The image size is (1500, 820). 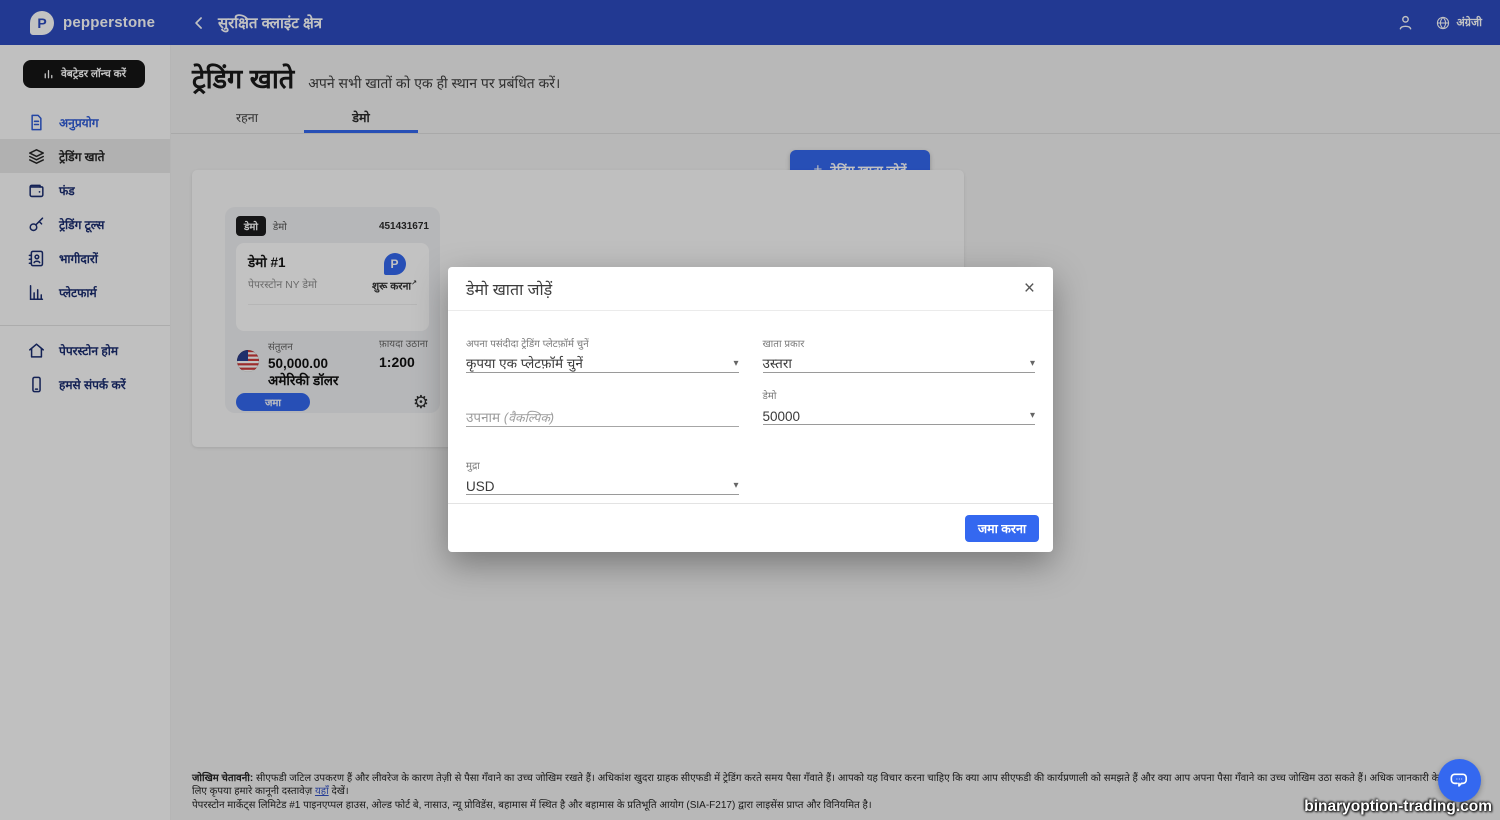 I want to click on demo-balance-field-label: डेमो, so click(x=769, y=396).